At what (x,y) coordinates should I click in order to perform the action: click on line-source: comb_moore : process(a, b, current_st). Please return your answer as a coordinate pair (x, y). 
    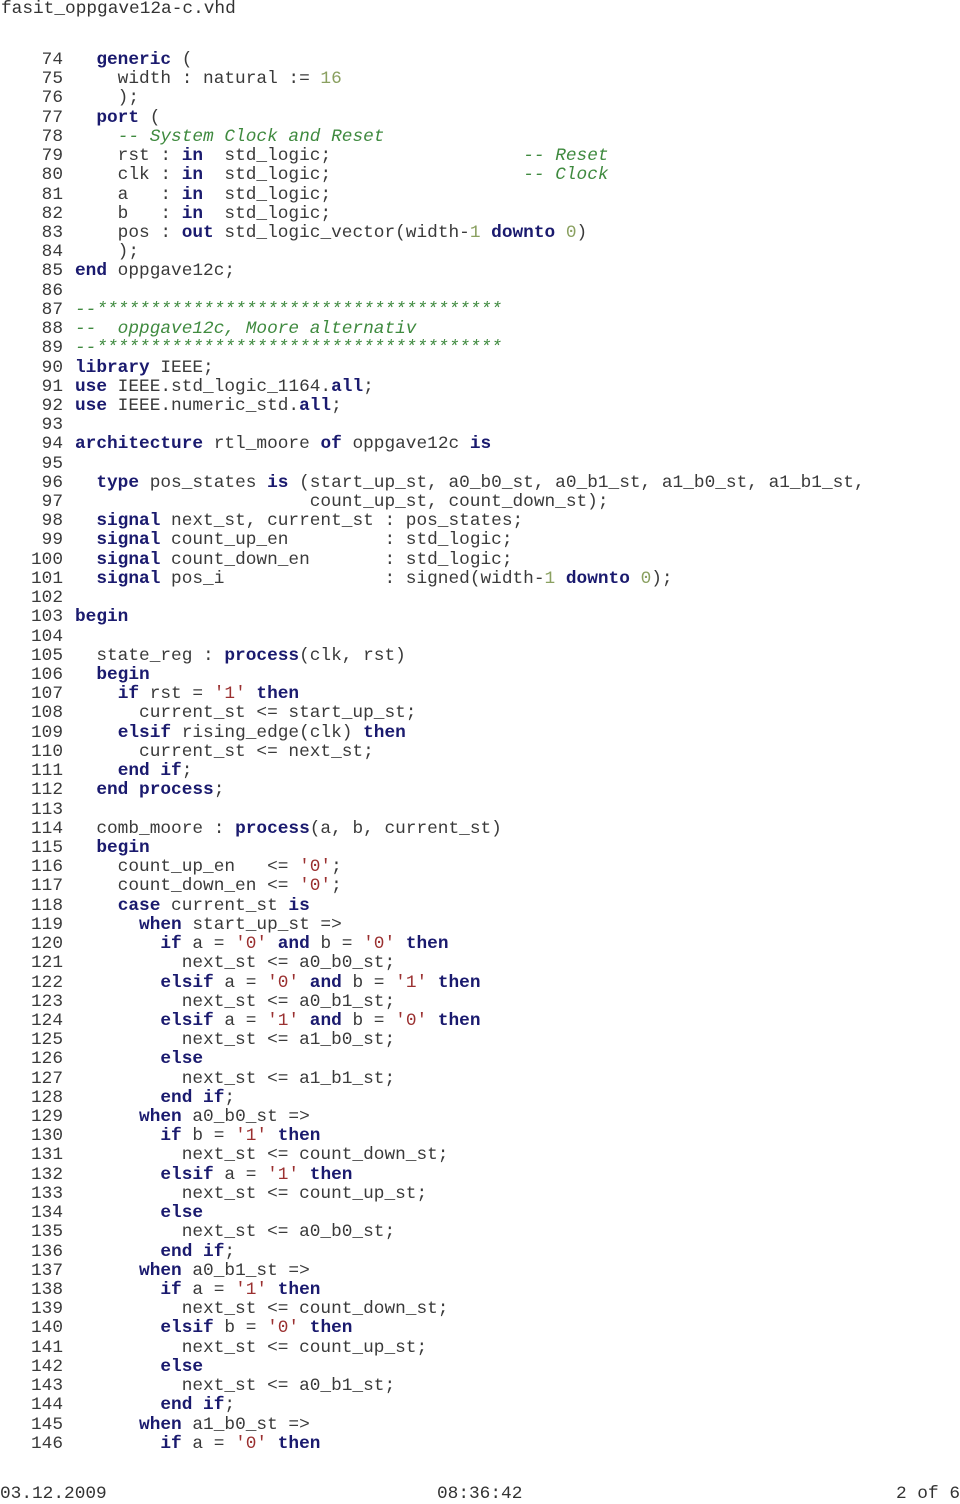
    Looking at the image, I should click on (288, 829).